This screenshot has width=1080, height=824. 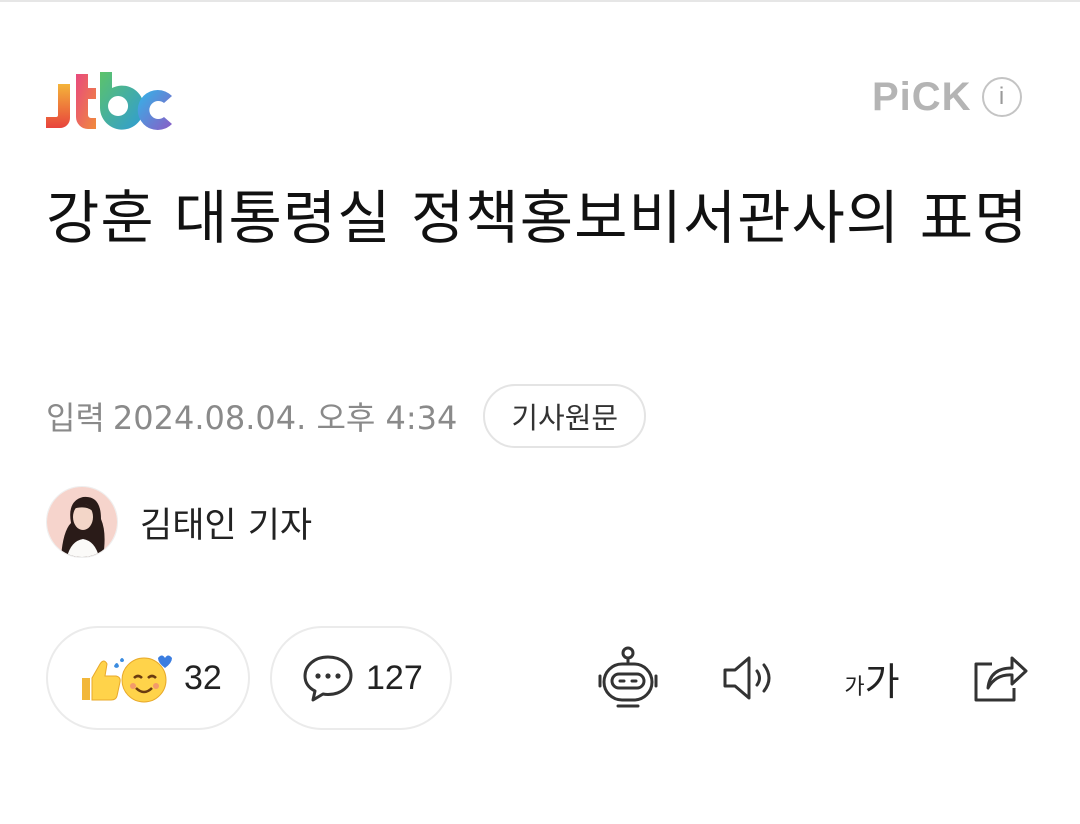 What do you see at coordinates (394, 677) in the screenshot?
I see `comment-count: 127` at bounding box center [394, 677].